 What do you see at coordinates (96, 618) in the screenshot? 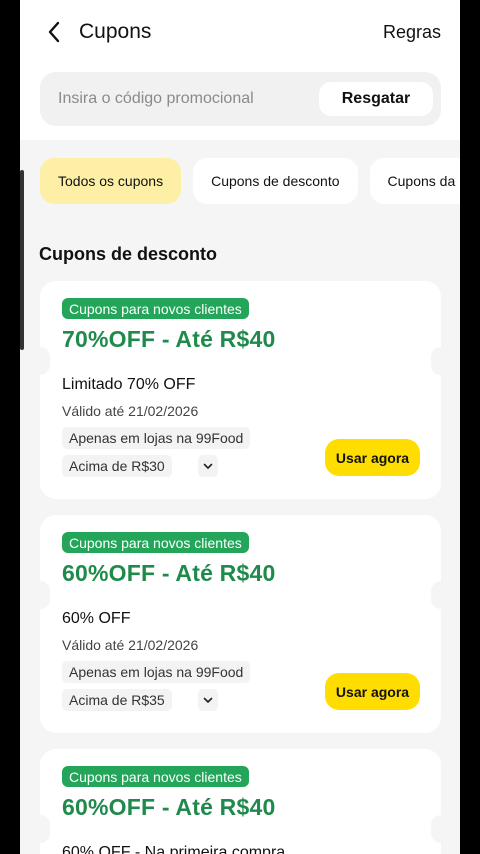
I see `coupon-description: 60% OFF` at bounding box center [96, 618].